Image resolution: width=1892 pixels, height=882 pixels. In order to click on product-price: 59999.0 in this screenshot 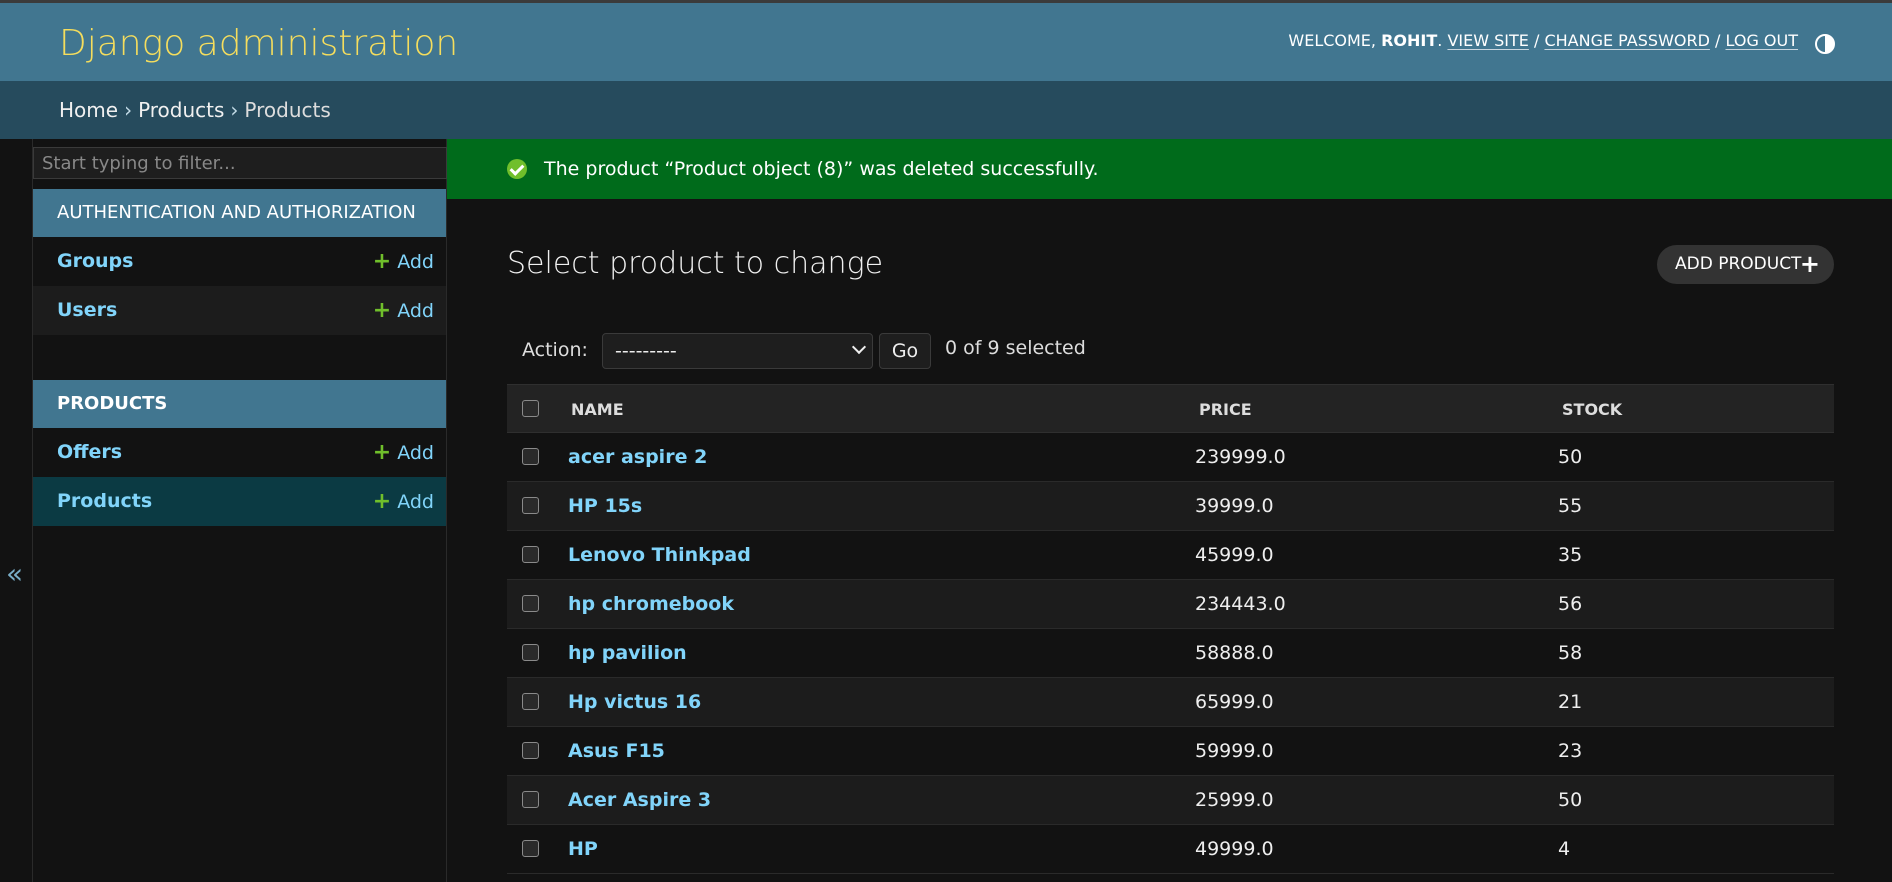, I will do `click(1234, 751)`.